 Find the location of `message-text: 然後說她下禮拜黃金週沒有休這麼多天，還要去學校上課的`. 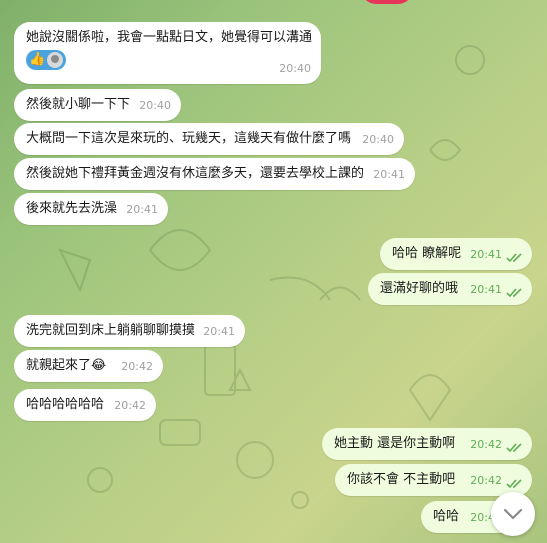

message-text: 然後說她下禮拜黃金週沒有休這麼多天，還要去學校上課的 is located at coordinates (195, 173).